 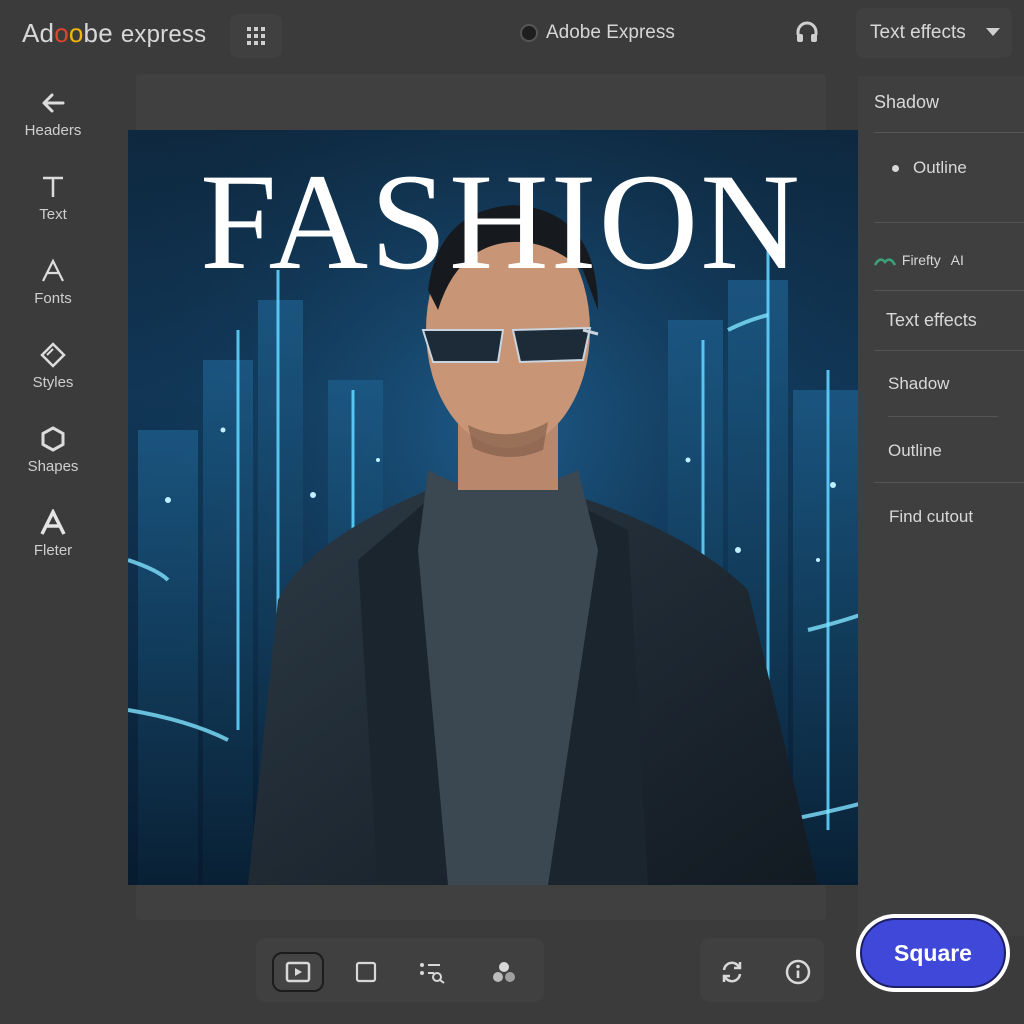 I want to click on sidebar-item-fonts: Fonts, so click(x=53, y=289).